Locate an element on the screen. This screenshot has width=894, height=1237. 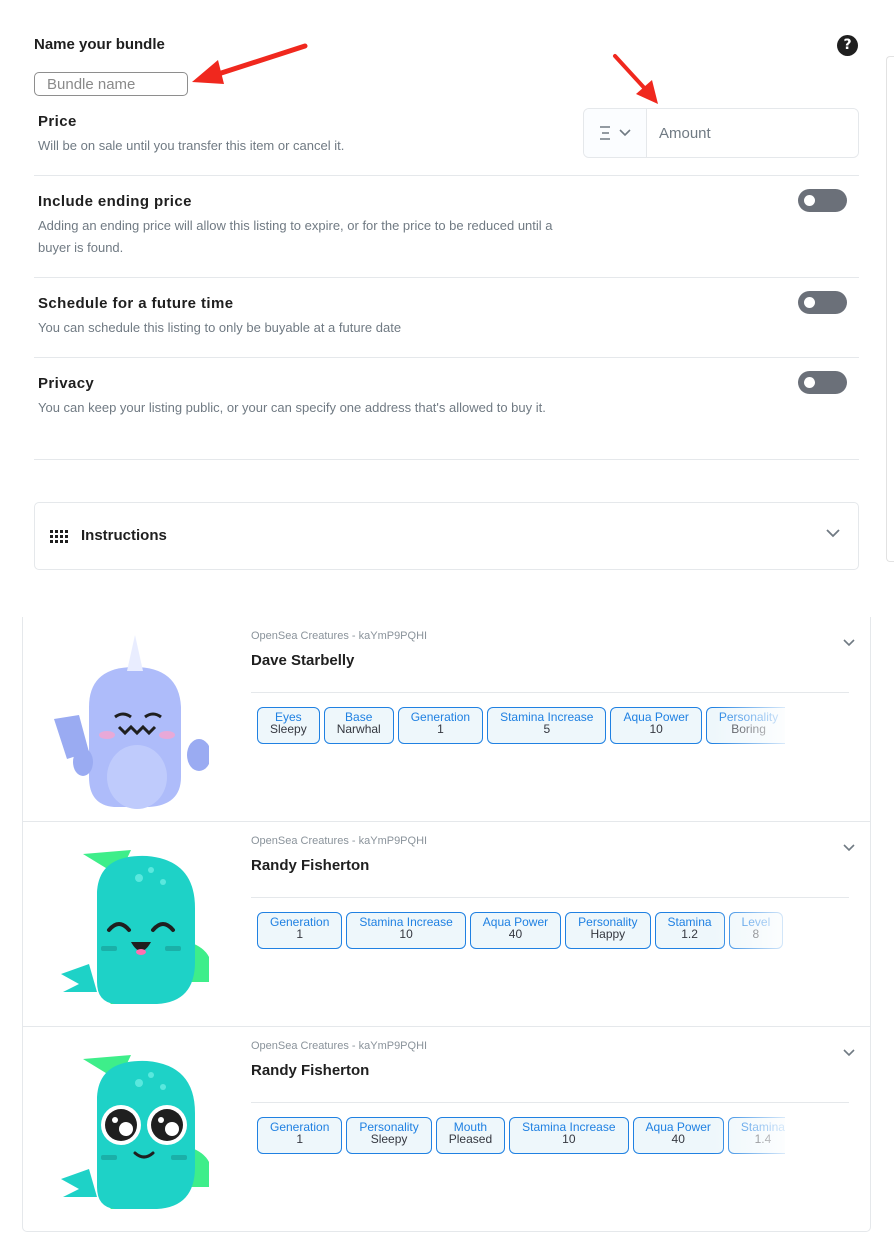
trait-badge: Stamina 1.4 is located at coordinates (756, 1135).